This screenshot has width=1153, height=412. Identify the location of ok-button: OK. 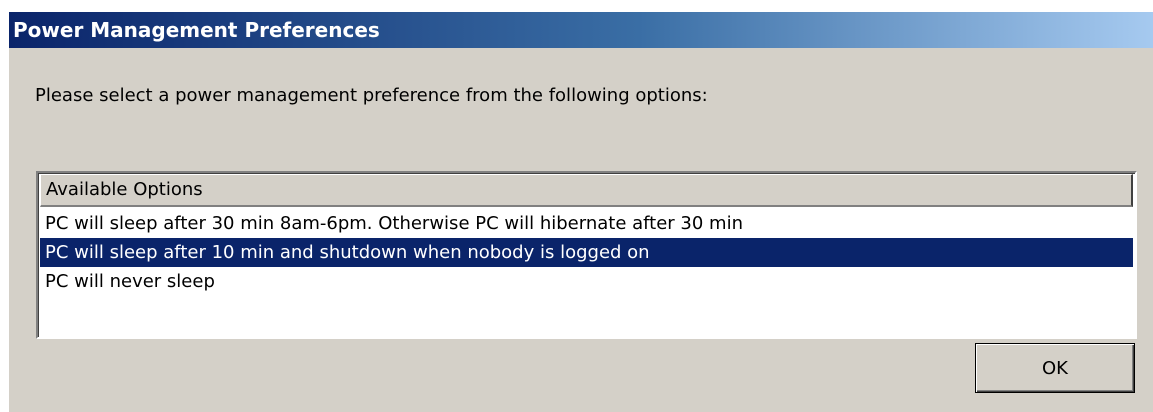
(1055, 368).